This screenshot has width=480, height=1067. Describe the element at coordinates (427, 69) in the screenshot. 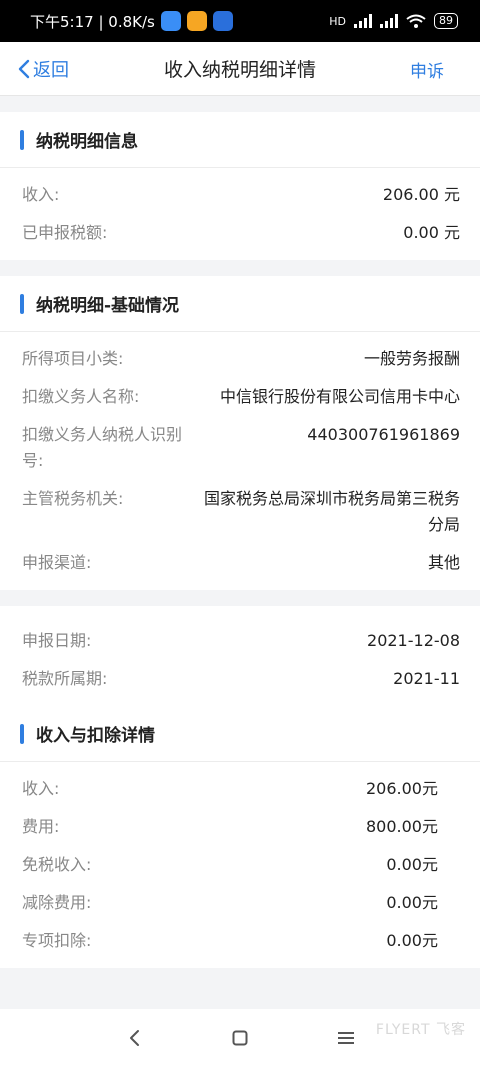

I see `appeal-button: 申诉` at that location.